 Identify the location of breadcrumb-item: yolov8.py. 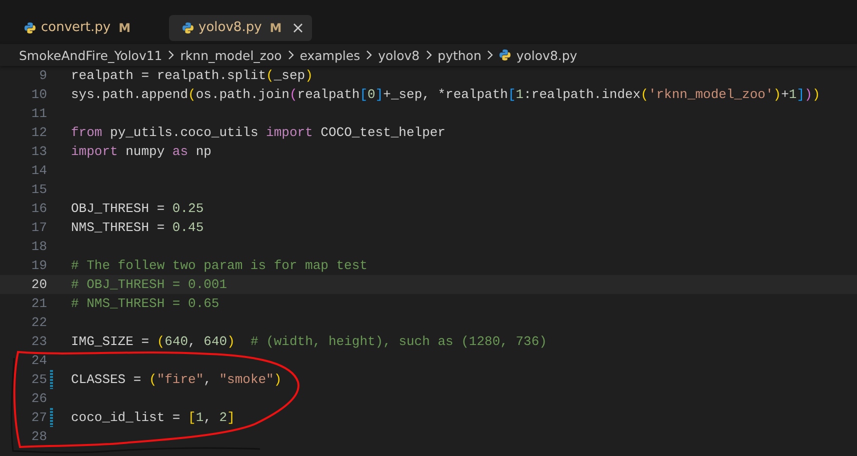
(538, 55).